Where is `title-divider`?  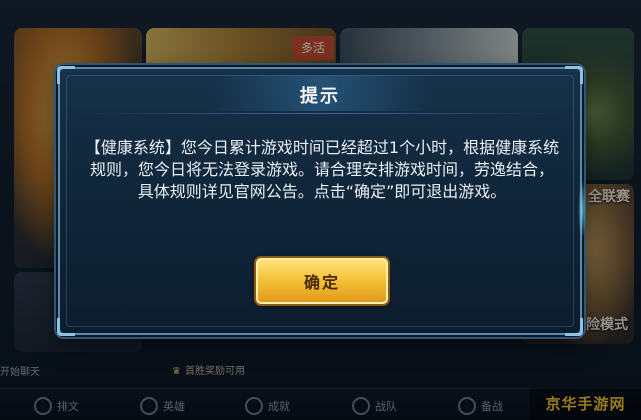 title-divider is located at coordinates (320, 113).